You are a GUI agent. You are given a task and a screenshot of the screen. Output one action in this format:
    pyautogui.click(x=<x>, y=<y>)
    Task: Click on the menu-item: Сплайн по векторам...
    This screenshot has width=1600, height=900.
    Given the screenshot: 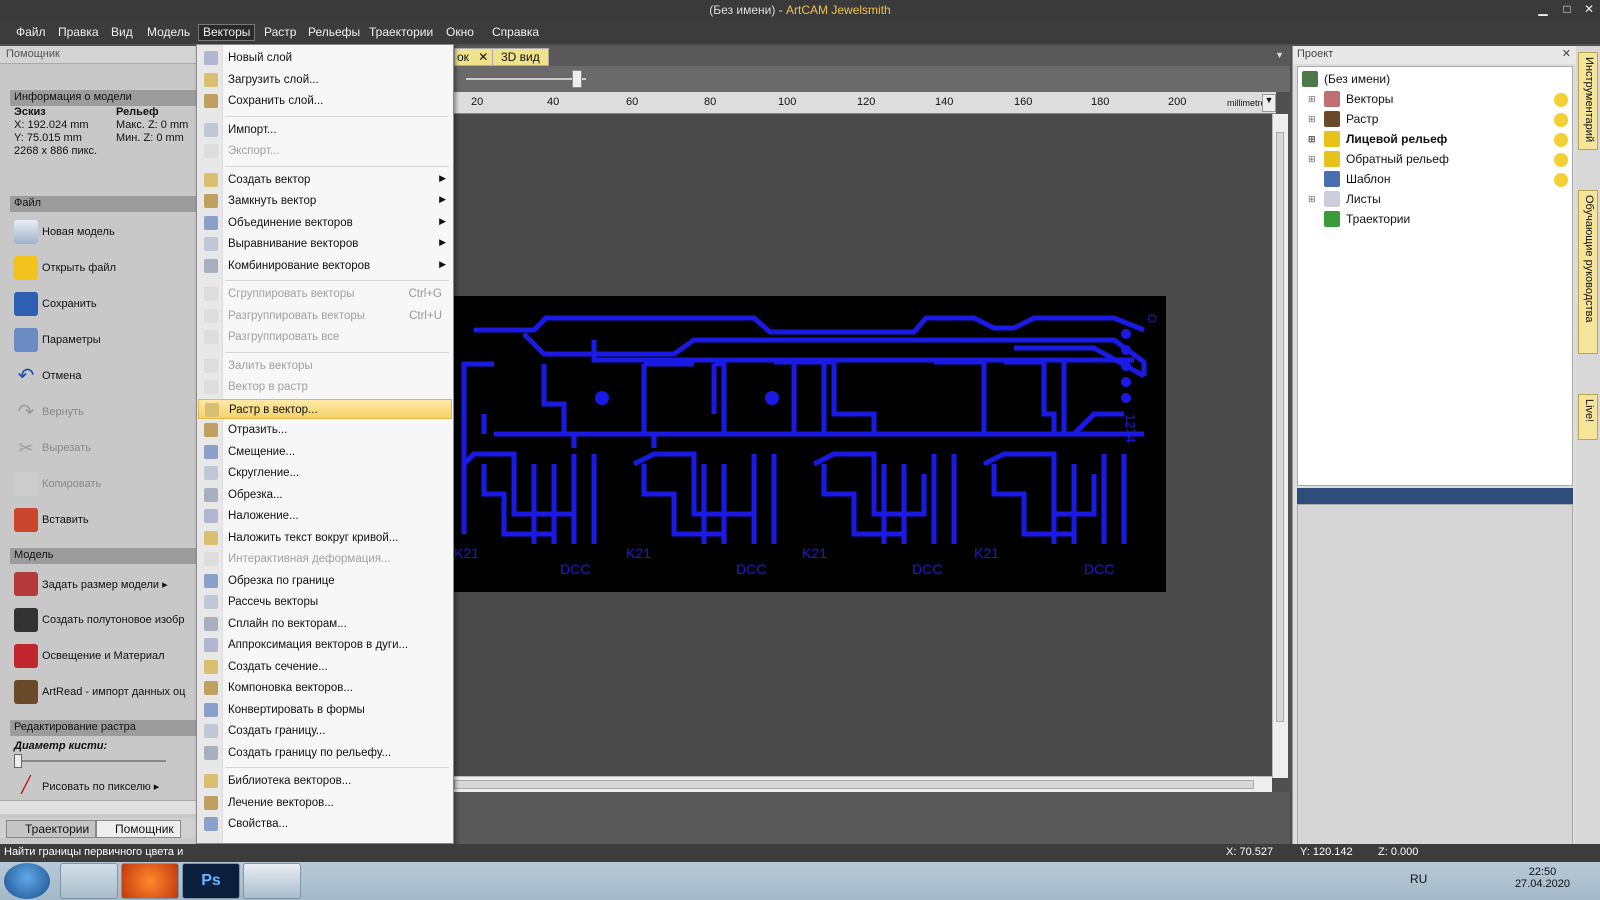 What is the action you would take?
    pyautogui.click(x=325, y=624)
    